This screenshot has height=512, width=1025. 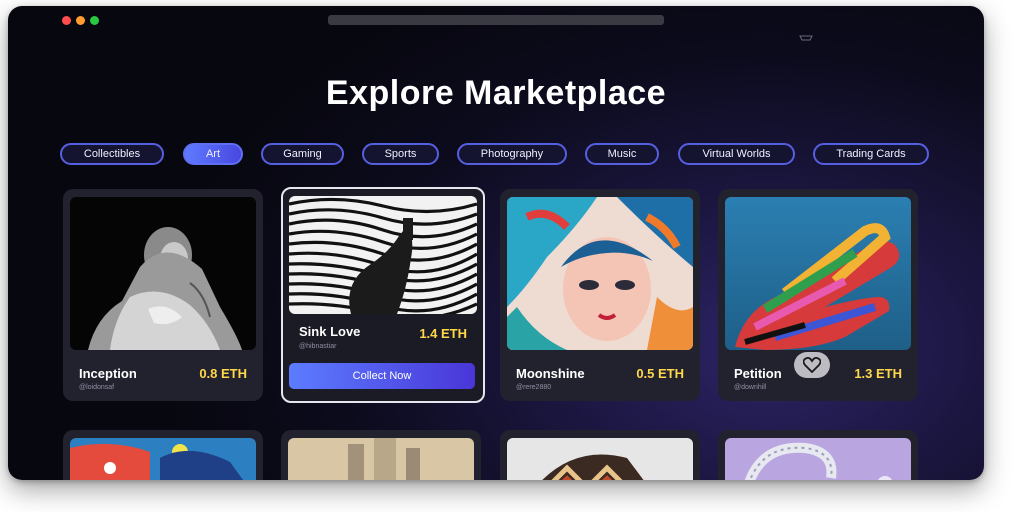 What do you see at coordinates (443, 333) in the screenshot?
I see `nft-price: 1.4 ETH` at bounding box center [443, 333].